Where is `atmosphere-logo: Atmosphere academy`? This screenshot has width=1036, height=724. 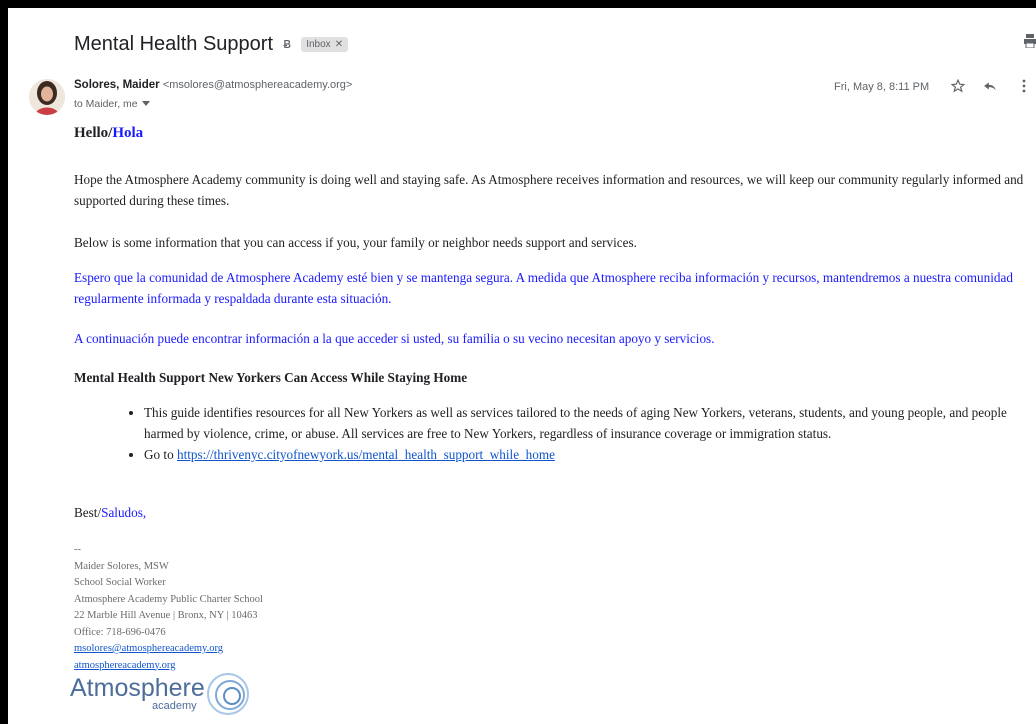
atmosphere-logo: Atmosphere academy is located at coordinates (165, 694).